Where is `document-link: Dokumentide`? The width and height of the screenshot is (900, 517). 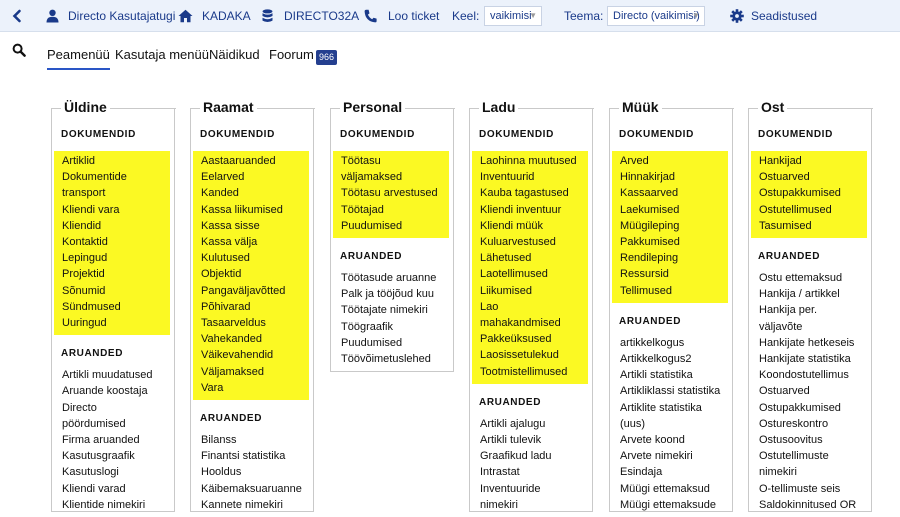 document-link: Dokumentide is located at coordinates (116, 177).